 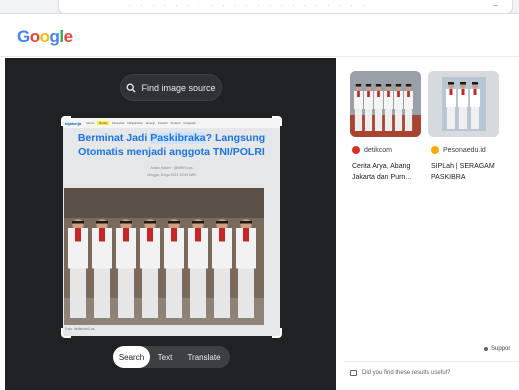 What do you see at coordinates (277, 121) in the screenshot?
I see `crop-handle-top-right` at bounding box center [277, 121].